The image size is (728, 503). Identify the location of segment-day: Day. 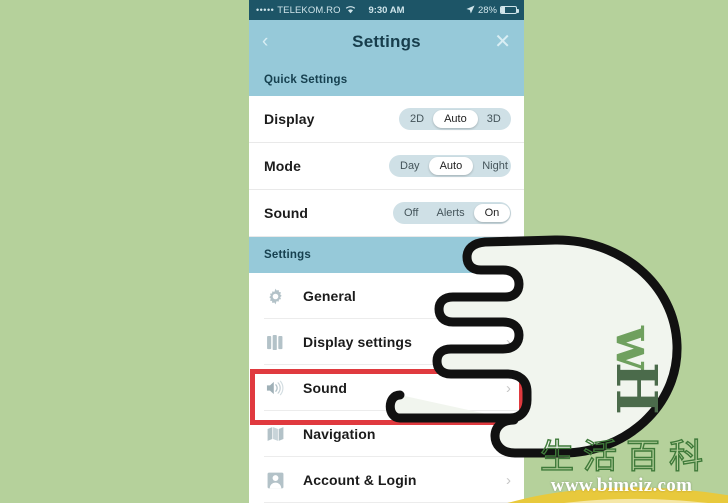
(410, 166).